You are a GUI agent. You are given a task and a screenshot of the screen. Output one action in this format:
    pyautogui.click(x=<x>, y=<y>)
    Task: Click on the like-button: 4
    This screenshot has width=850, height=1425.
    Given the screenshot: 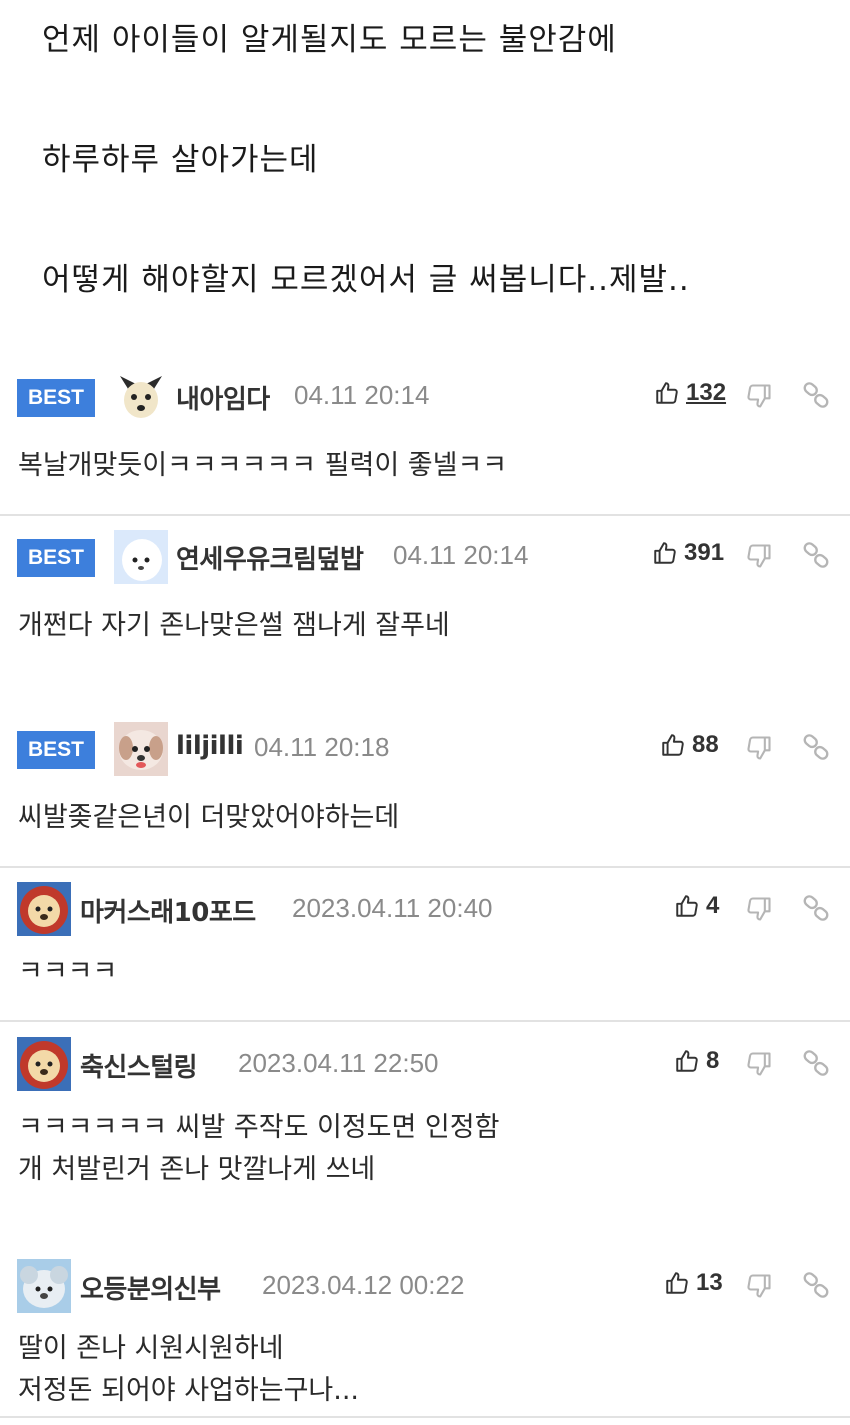 What is the action you would take?
    pyautogui.click(x=696, y=906)
    